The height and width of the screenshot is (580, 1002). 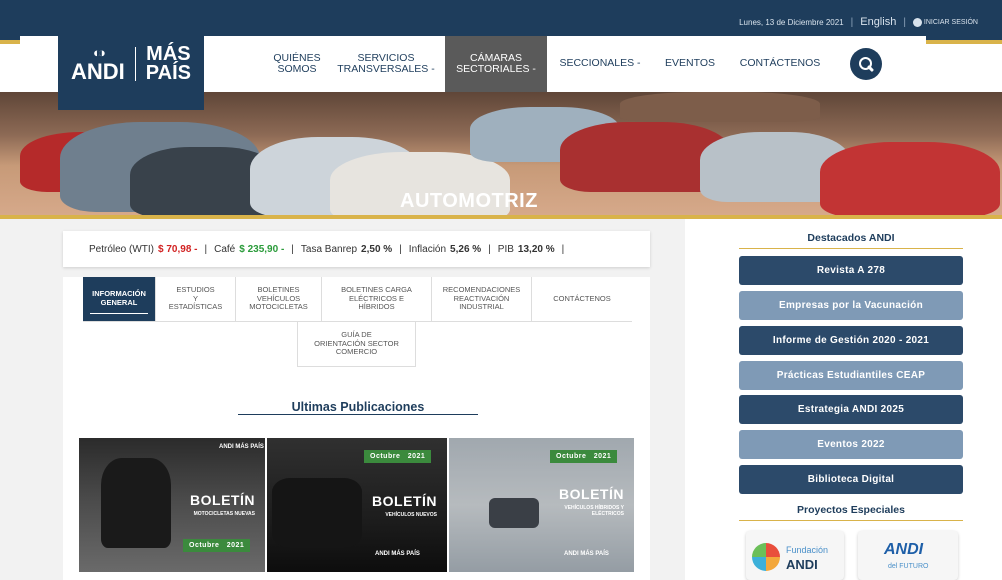 What do you see at coordinates (178, 249) in the screenshot?
I see `oil-value: $ 70,98 -` at bounding box center [178, 249].